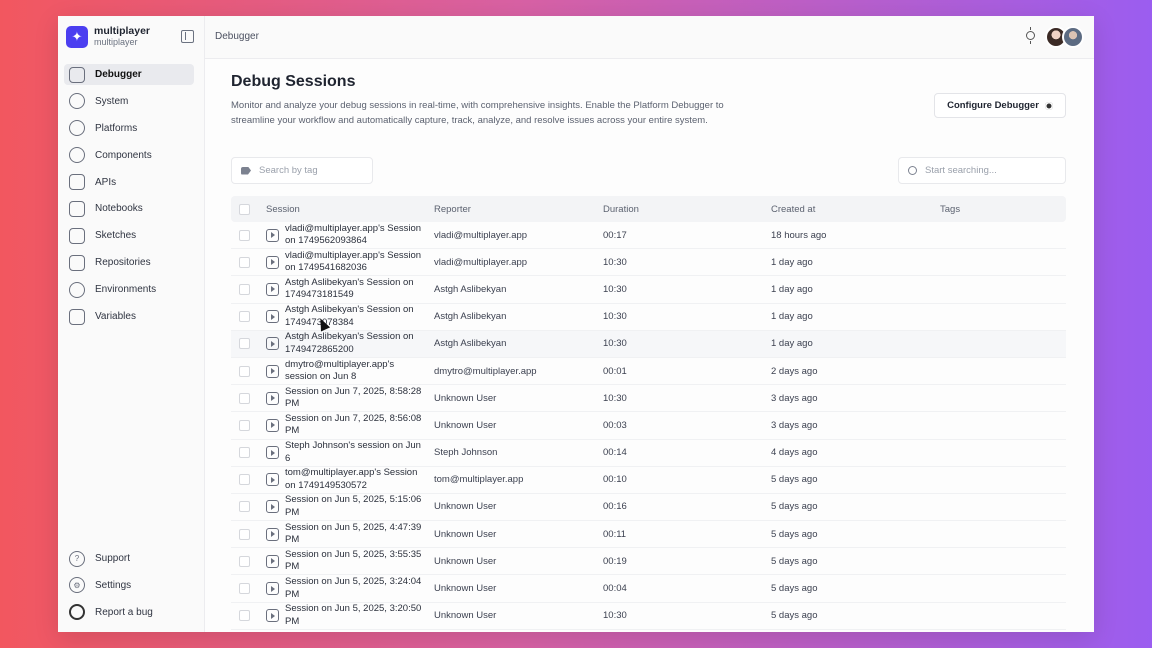  What do you see at coordinates (244, 209) in the screenshot?
I see `select-all-checkbox` at bounding box center [244, 209].